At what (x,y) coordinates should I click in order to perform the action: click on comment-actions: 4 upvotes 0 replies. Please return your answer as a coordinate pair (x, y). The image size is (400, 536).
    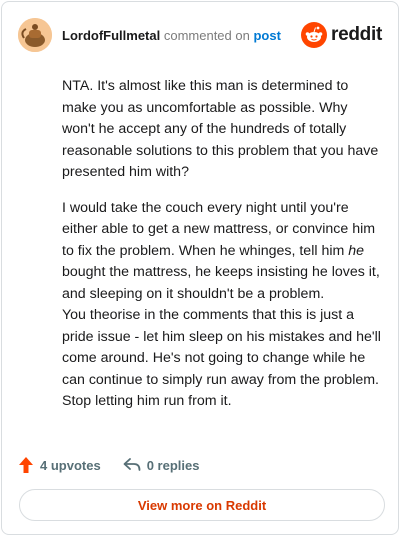
    Looking at the image, I should click on (108, 465).